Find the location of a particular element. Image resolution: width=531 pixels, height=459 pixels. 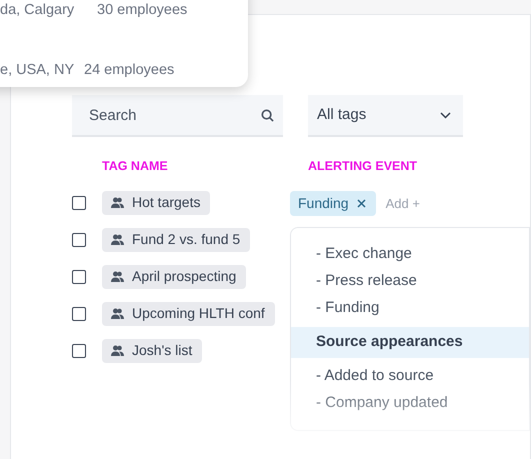

menu-item: - Exec change is located at coordinates (410, 254).